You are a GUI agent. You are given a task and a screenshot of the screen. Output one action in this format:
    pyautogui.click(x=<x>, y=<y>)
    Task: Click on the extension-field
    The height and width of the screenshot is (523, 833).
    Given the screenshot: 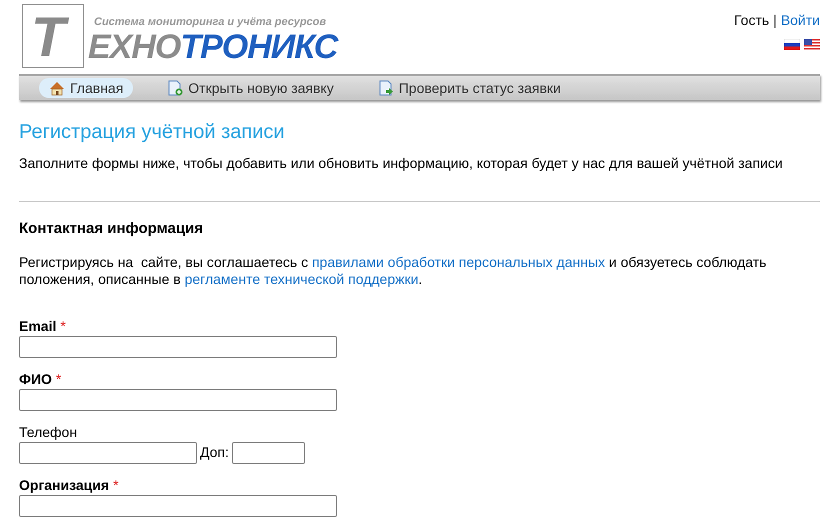 What is the action you would take?
    pyautogui.click(x=268, y=453)
    